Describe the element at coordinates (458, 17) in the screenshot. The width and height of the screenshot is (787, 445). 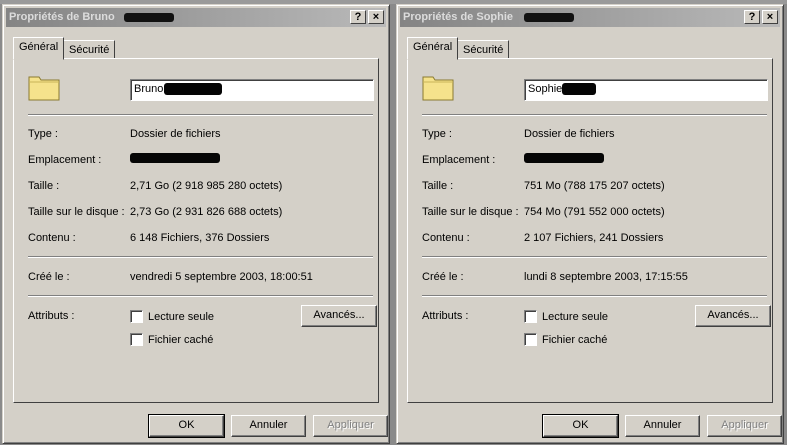
I see `window-title: Propriétés de Sophie` at that location.